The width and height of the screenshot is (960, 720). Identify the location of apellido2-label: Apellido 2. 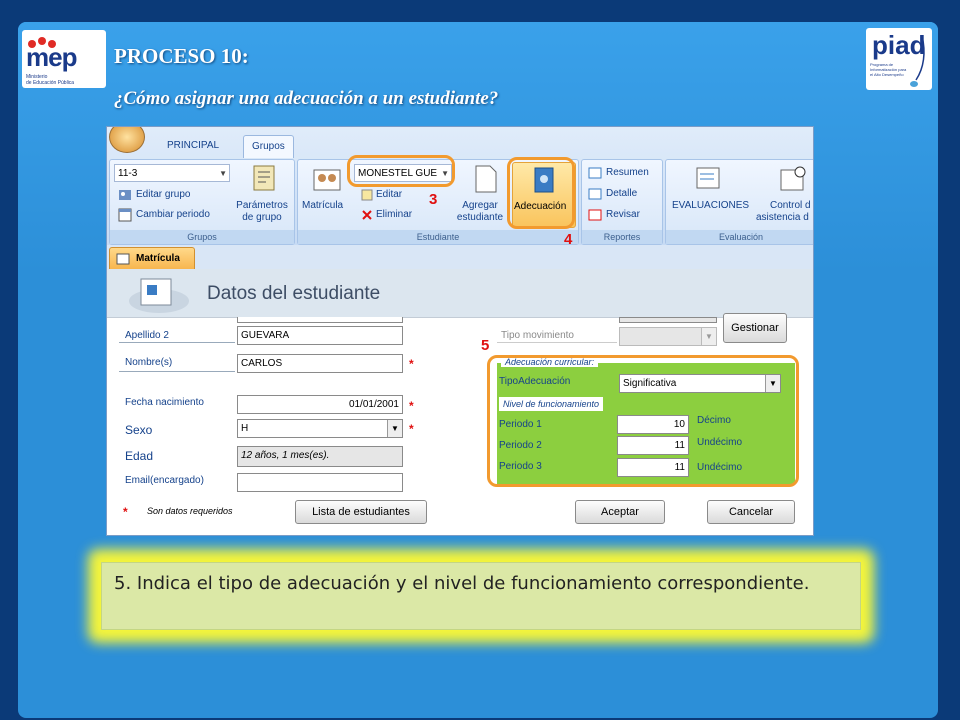
(147, 335).